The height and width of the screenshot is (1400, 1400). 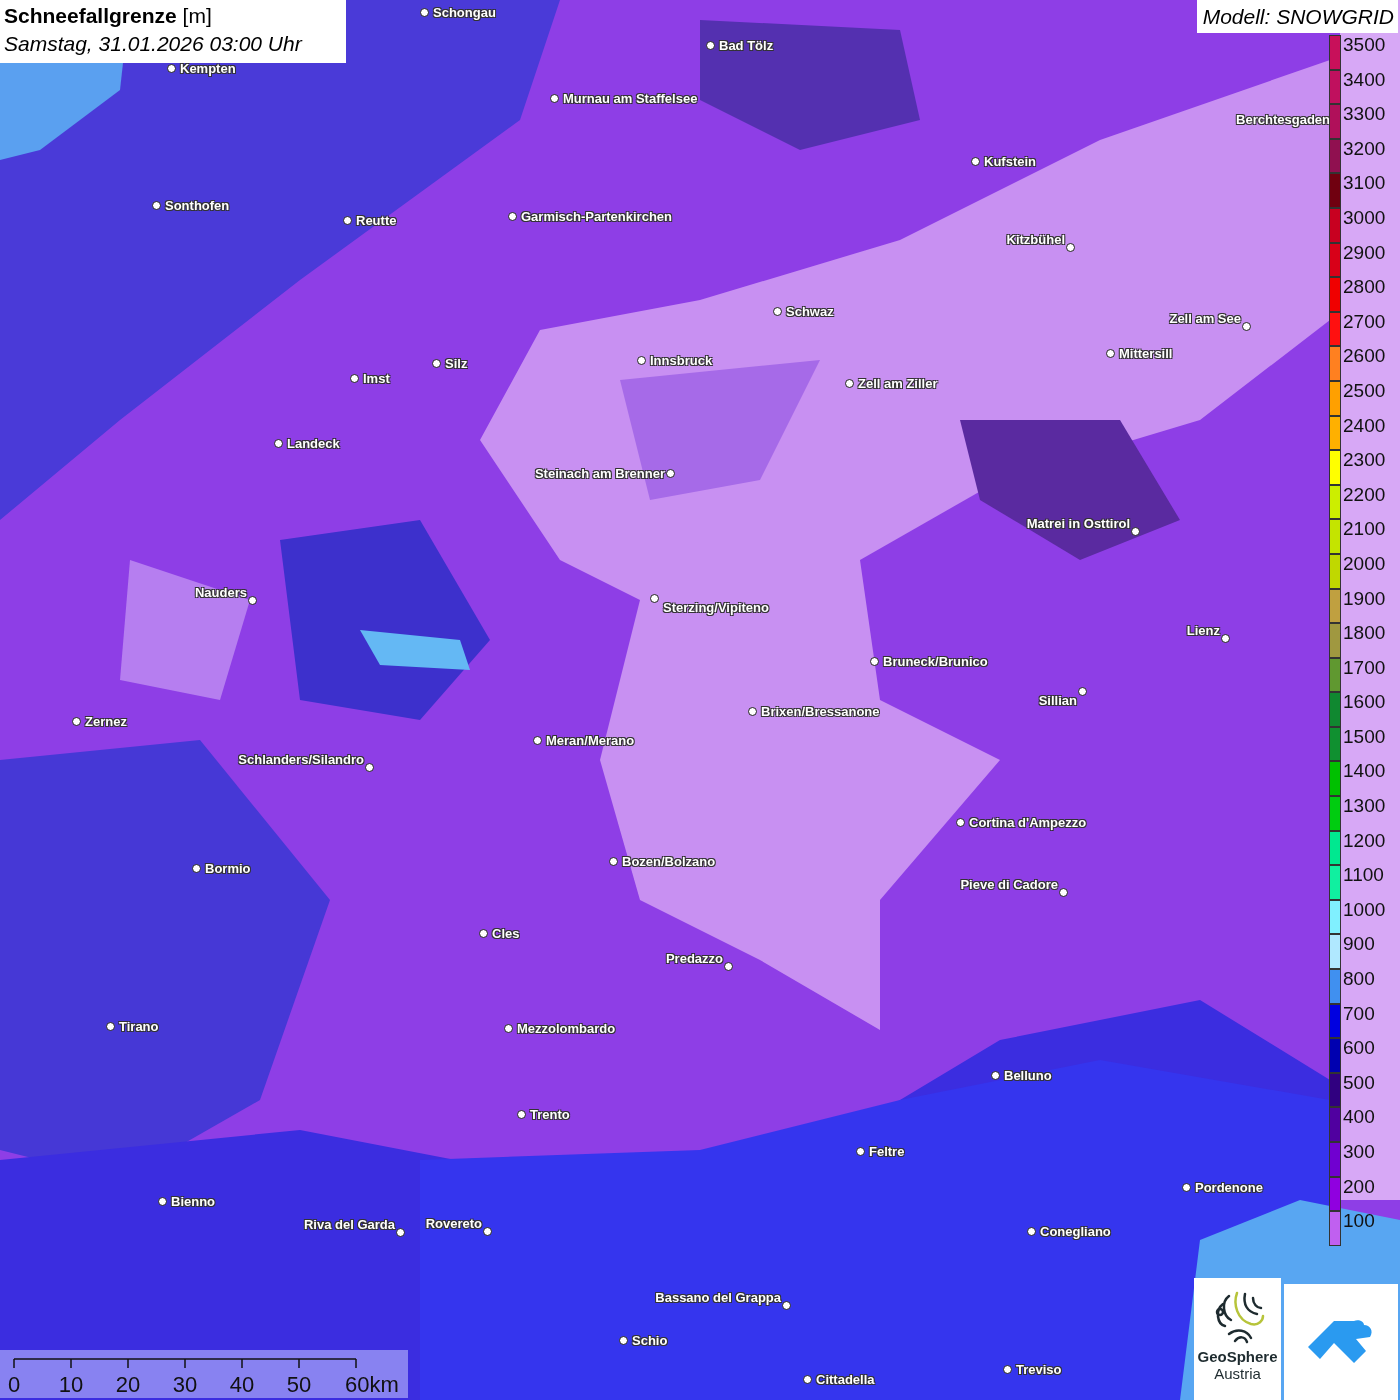 What do you see at coordinates (108, 16) in the screenshot?
I see `map-title: Schneefallgrenze [m]` at bounding box center [108, 16].